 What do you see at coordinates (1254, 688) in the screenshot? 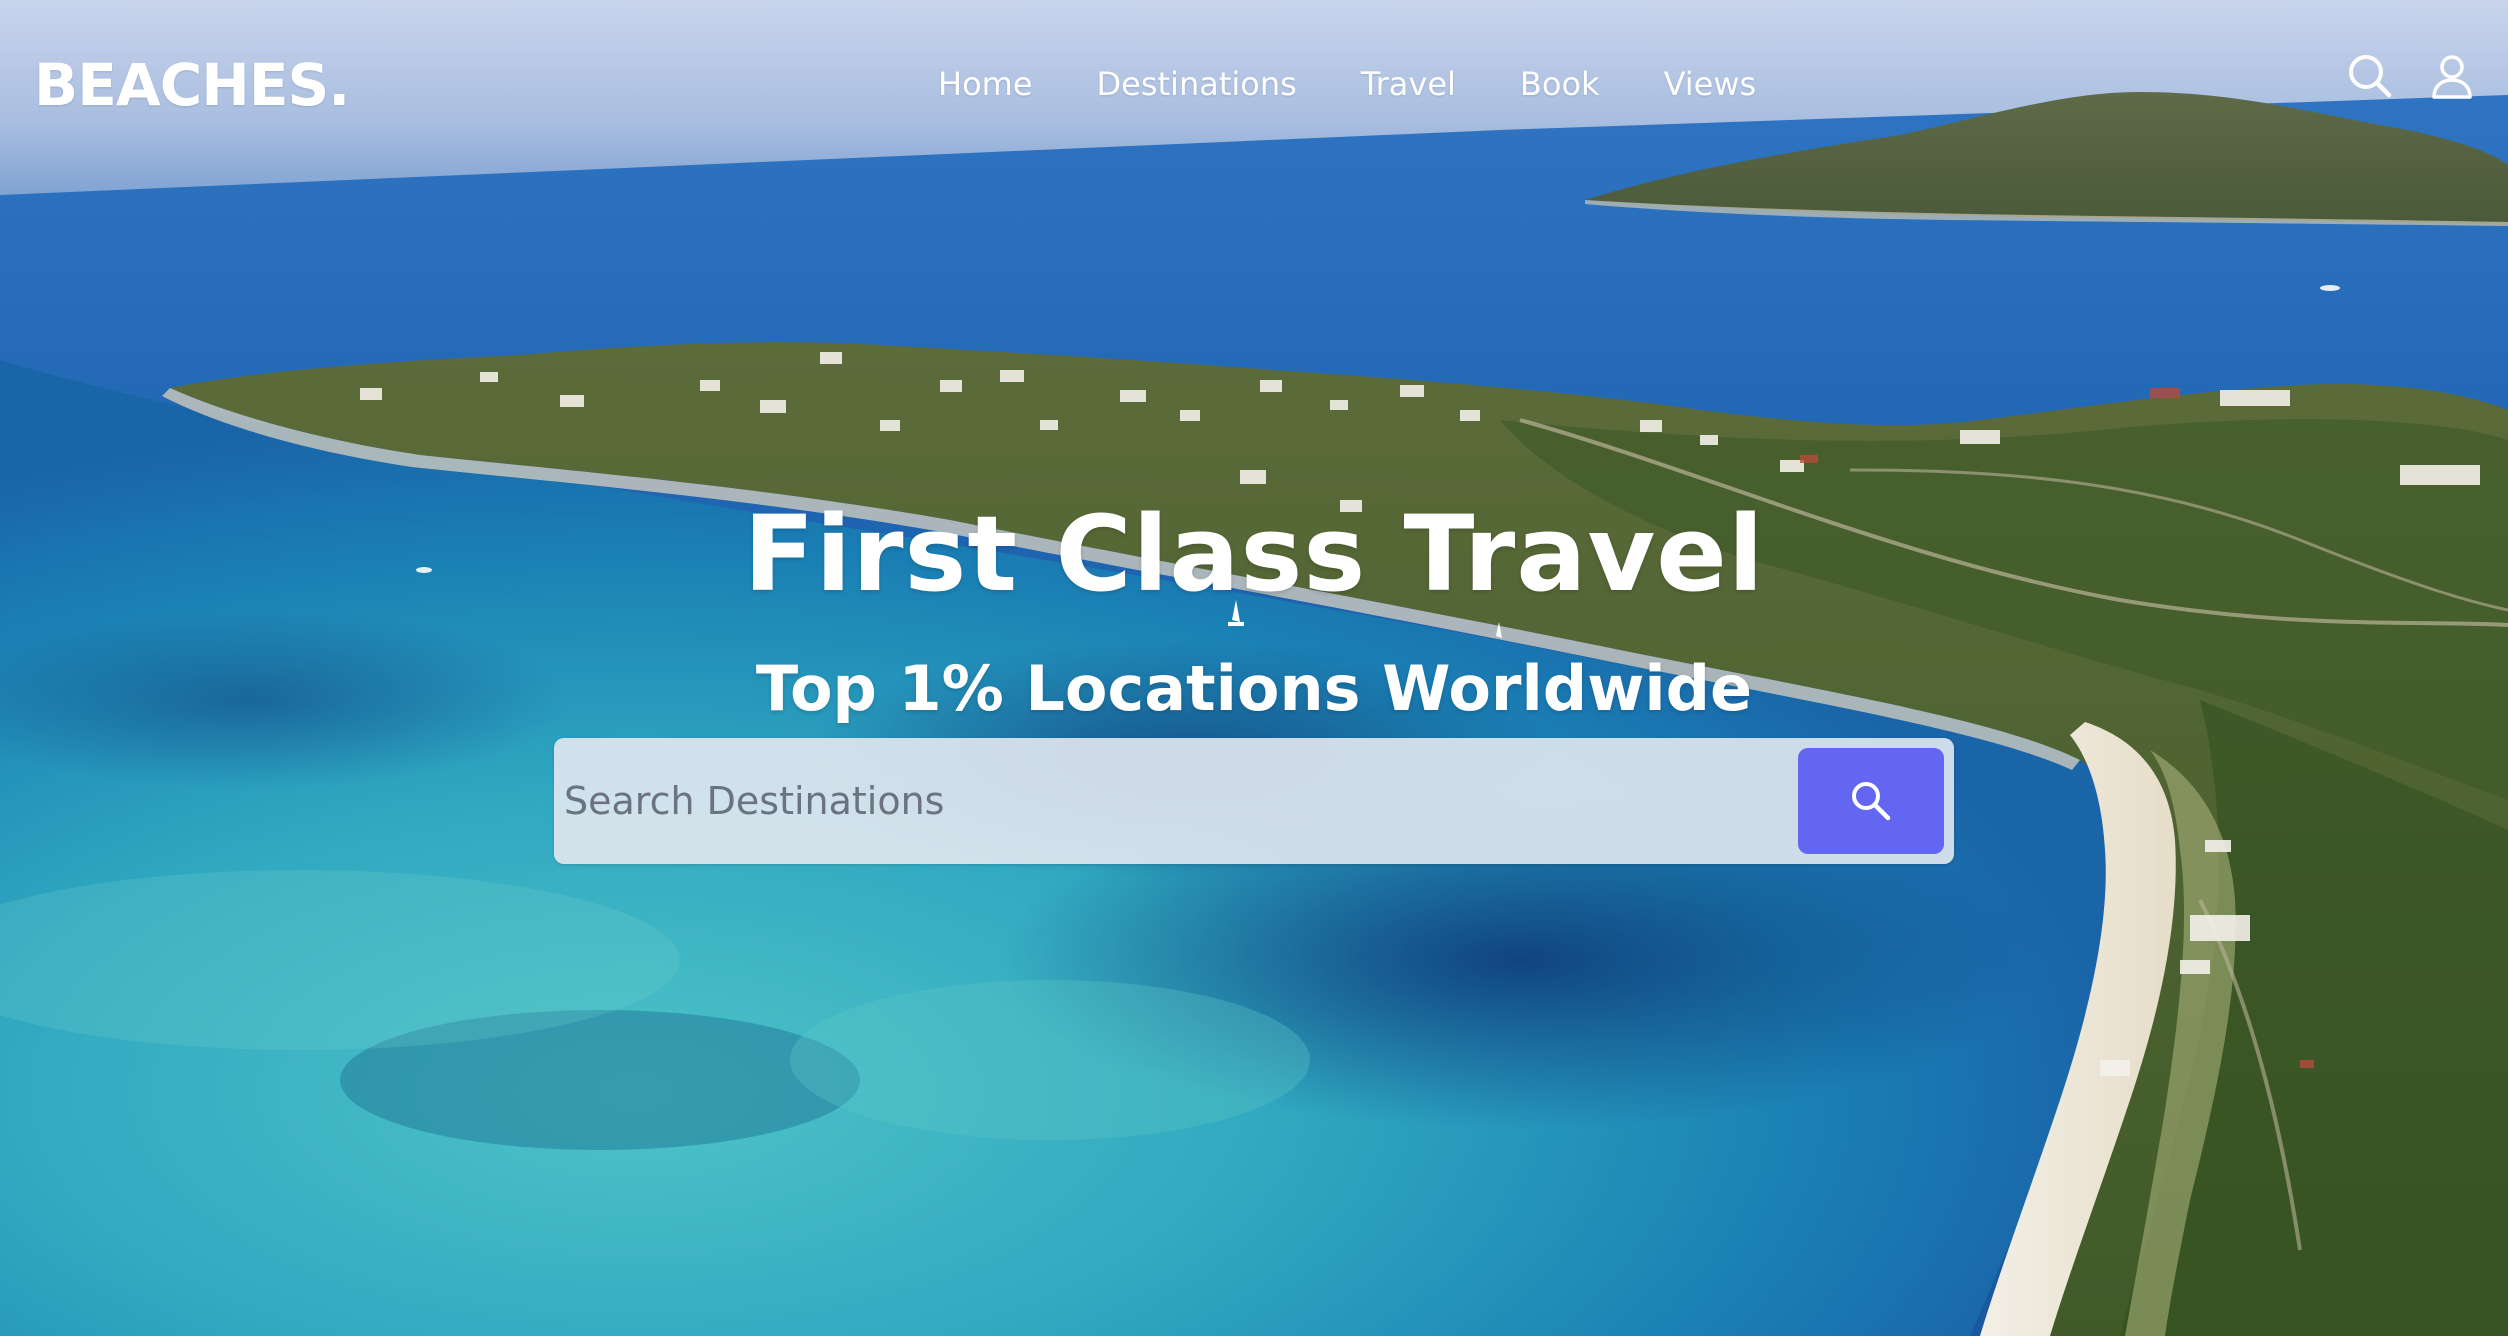
I see `hero-subtitle: Top 1% Locations Worldwide` at bounding box center [1254, 688].